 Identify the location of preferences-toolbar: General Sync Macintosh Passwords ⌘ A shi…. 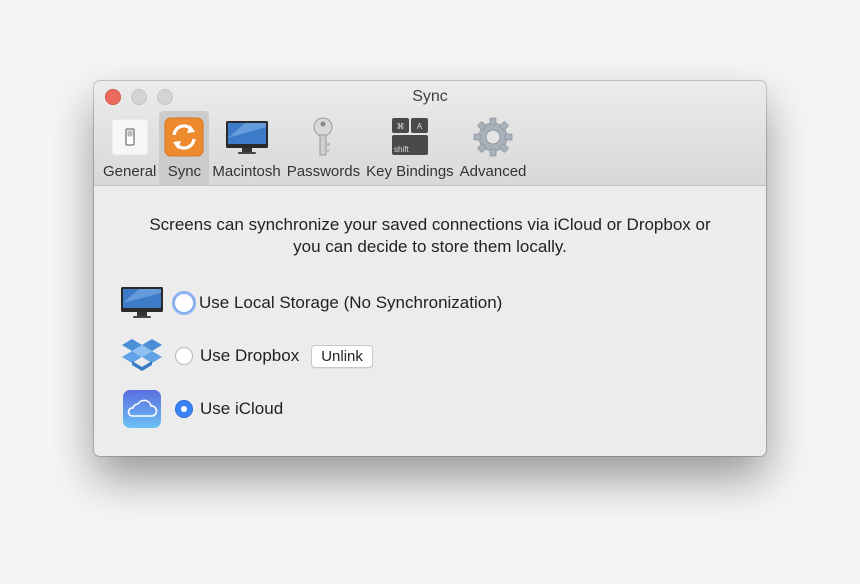
(314, 148).